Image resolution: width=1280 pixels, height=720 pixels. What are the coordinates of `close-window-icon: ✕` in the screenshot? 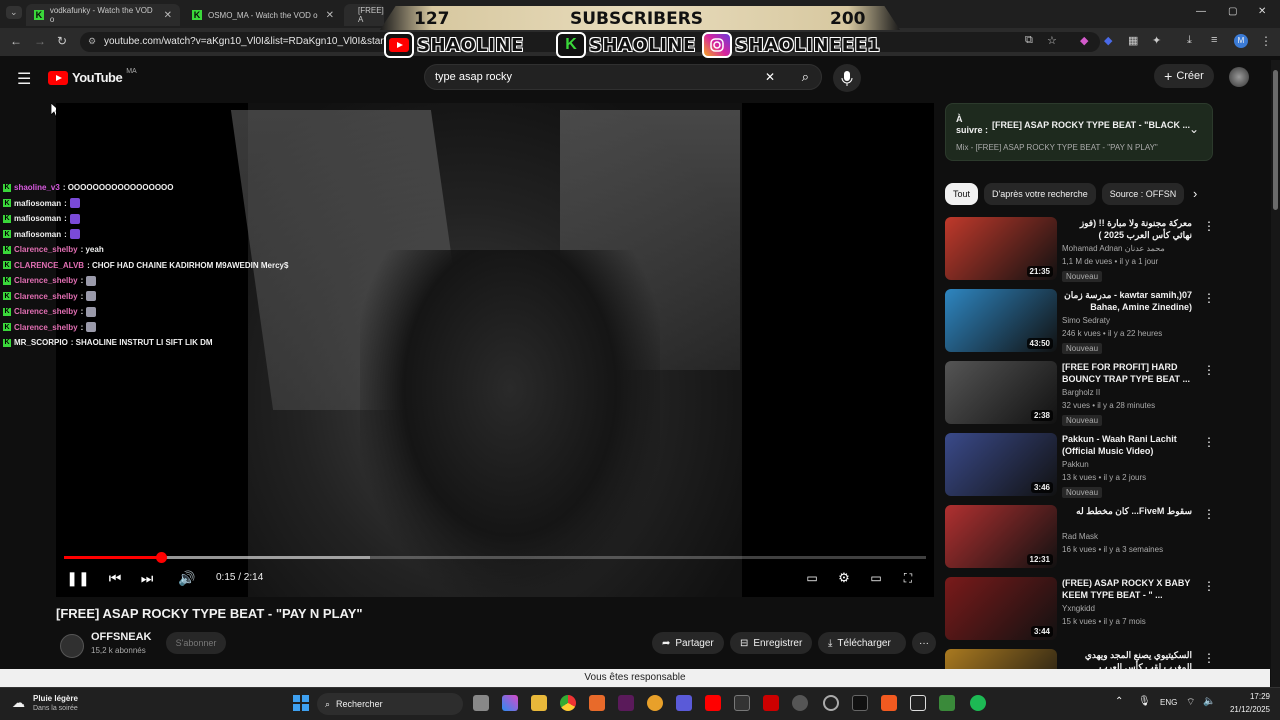 It's located at (1262, 11).